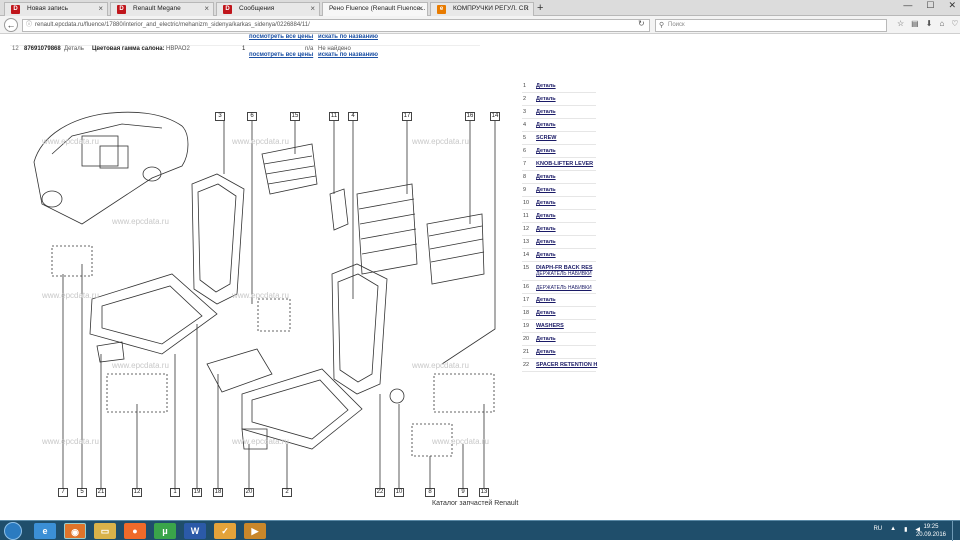 This screenshot has height=541, width=960. Describe the element at coordinates (566, 365) in the screenshot. I see `part-link: SPACER RETENTION H` at that location.